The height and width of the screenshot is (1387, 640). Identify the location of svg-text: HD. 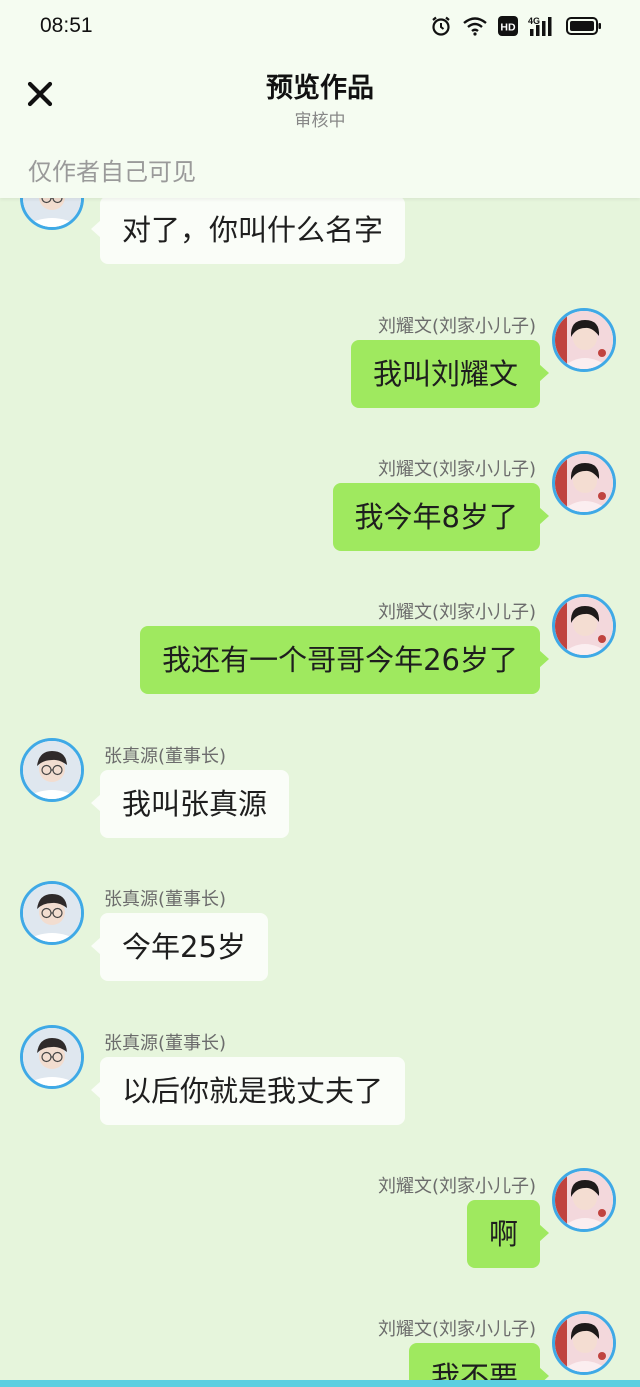
(508, 28).